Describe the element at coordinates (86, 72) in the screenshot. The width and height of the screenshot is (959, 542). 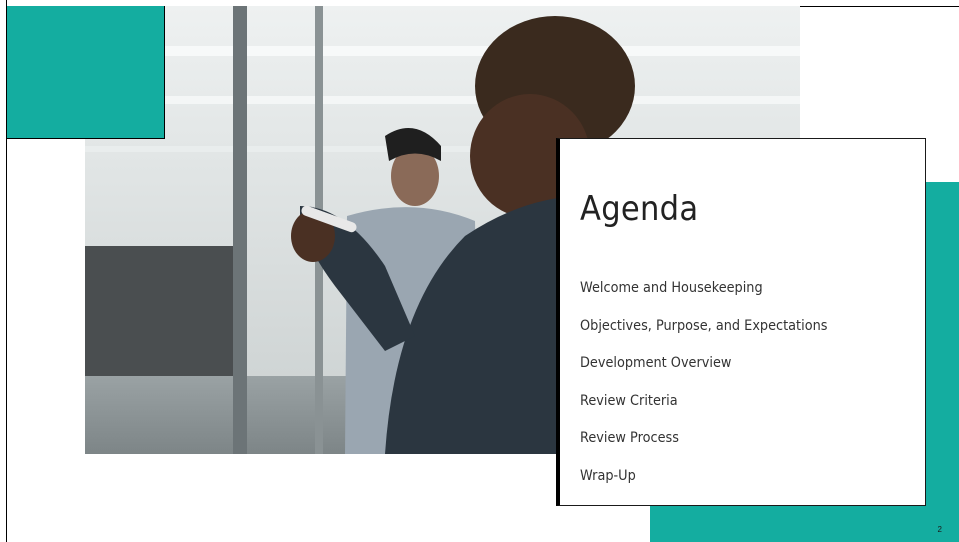
I see `accent-block-top-left` at that location.